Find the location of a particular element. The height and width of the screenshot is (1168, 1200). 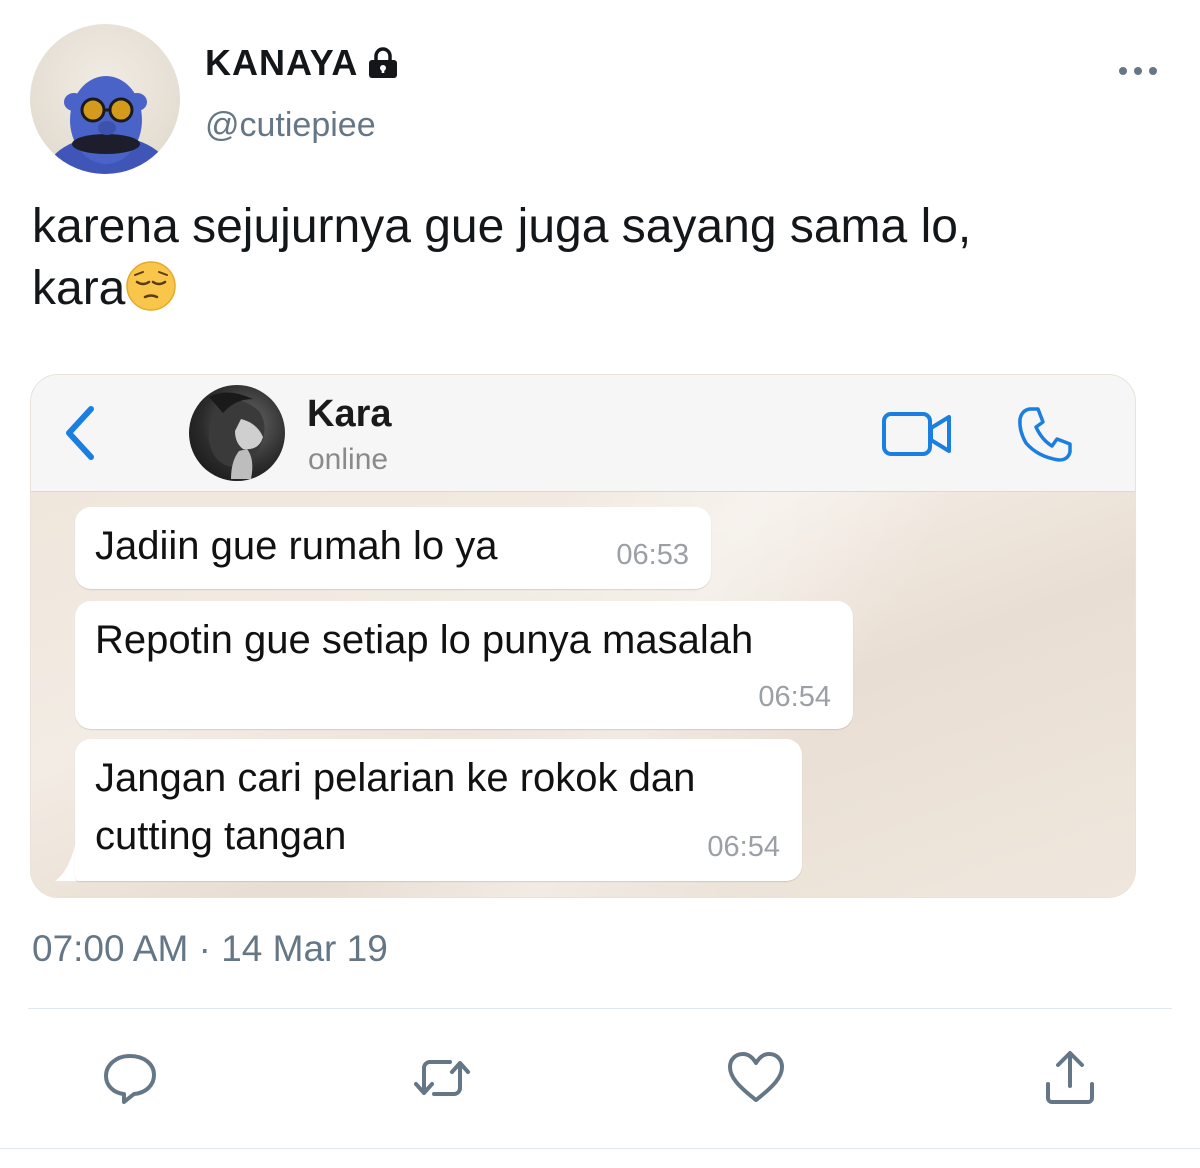

profile-avatar is located at coordinates (105, 99).